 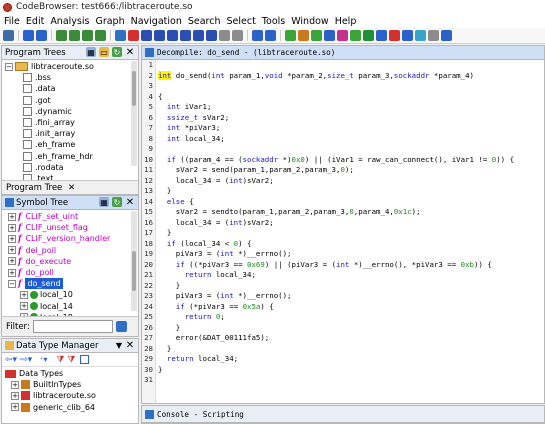 What do you see at coordinates (8, 35) in the screenshot?
I see `save-icon` at bounding box center [8, 35].